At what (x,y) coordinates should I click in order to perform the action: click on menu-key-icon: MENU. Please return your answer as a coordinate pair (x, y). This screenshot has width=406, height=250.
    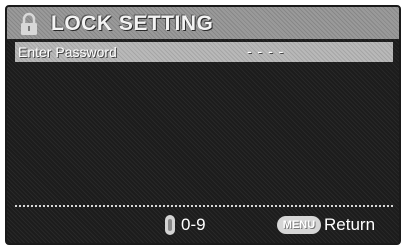
    Looking at the image, I should click on (299, 225).